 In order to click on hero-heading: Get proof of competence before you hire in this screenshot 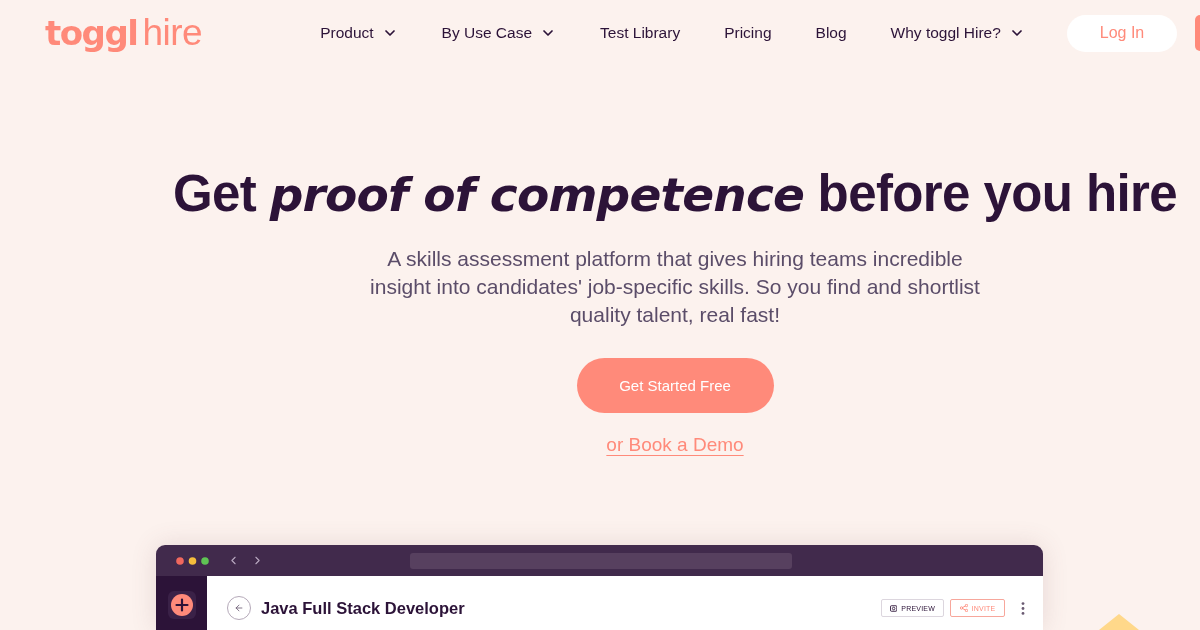, I will do `click(675, 194)`.